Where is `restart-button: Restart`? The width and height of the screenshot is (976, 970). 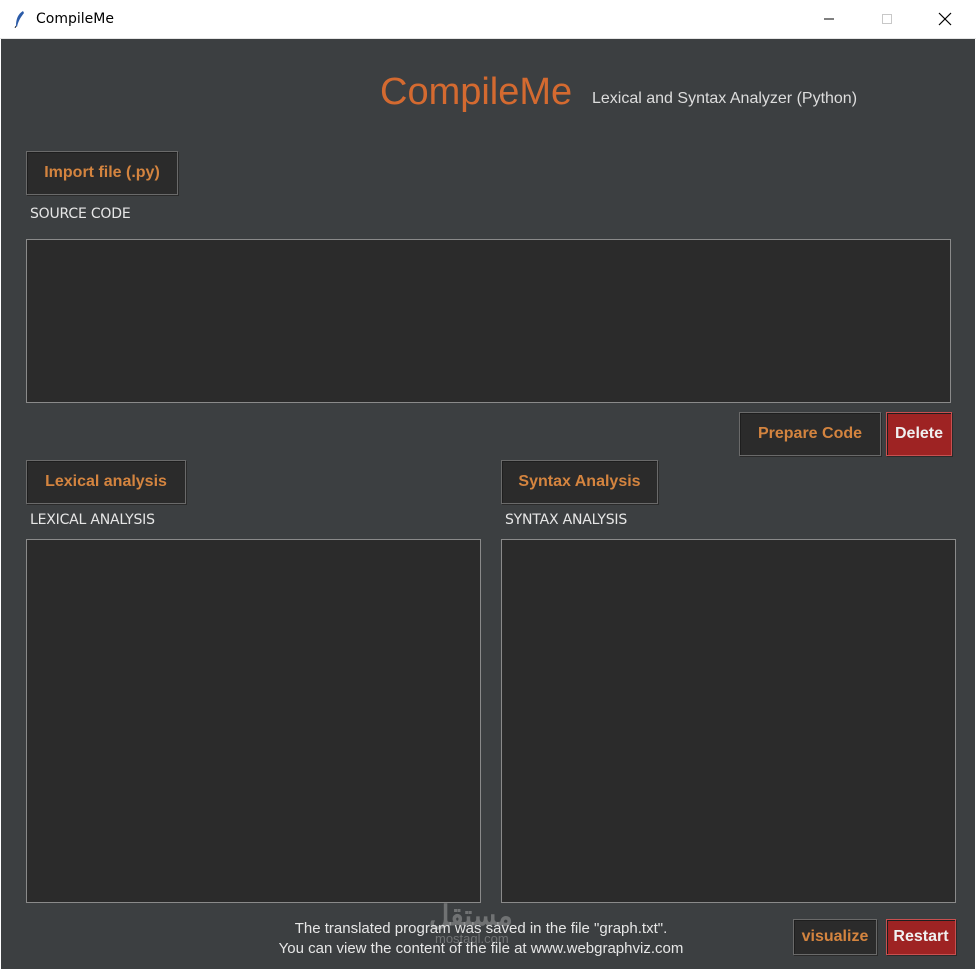
restart-button: Restart is located at coordinates (921, 937).